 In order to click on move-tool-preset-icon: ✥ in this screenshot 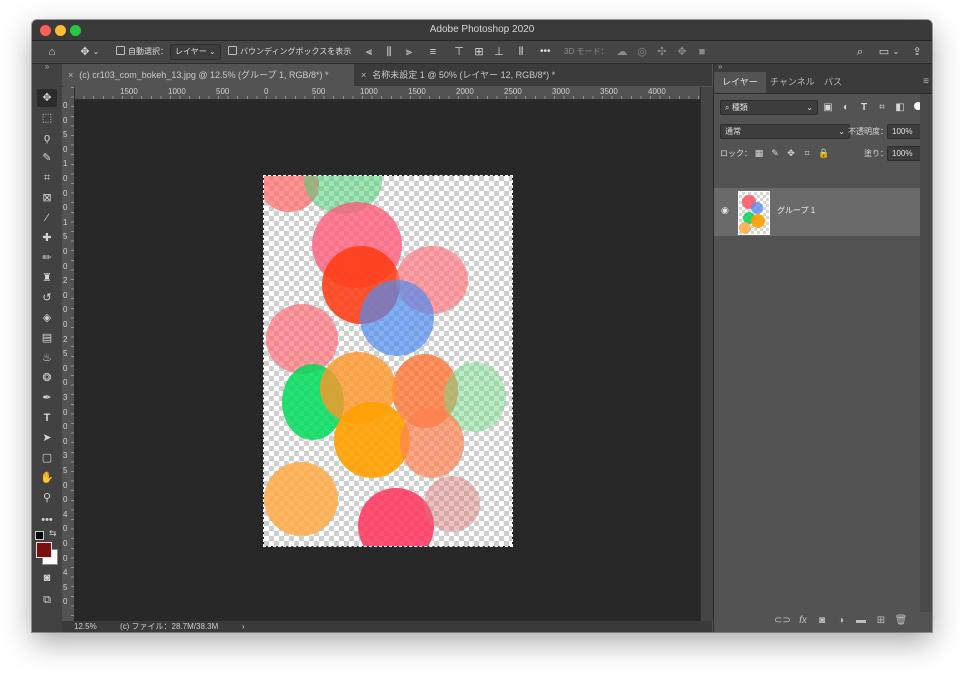, I will do `click(85, 52)`.